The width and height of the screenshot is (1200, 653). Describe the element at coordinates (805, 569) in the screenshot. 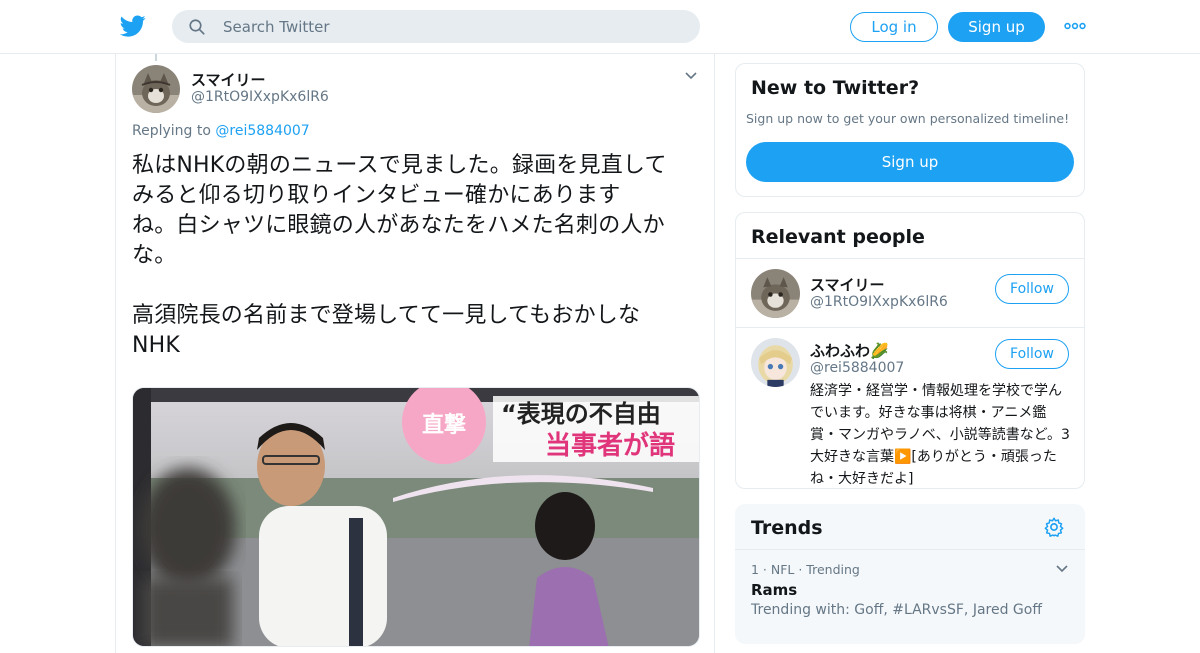

I see `trend-meta: 1 · NFL · Trending` at that location.